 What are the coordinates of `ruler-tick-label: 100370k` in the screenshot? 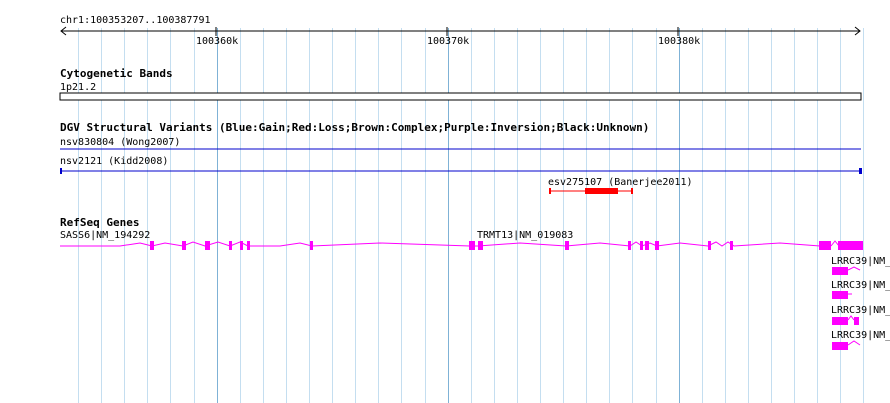 It's located at (448, 41).